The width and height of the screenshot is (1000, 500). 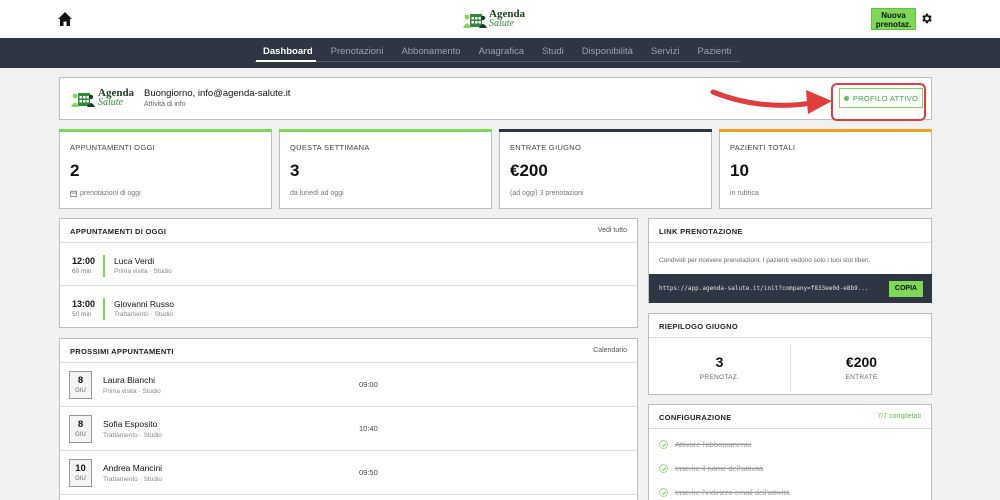 I want to click on tab-dashboard: Dashboard, so click(x=288, y=51).